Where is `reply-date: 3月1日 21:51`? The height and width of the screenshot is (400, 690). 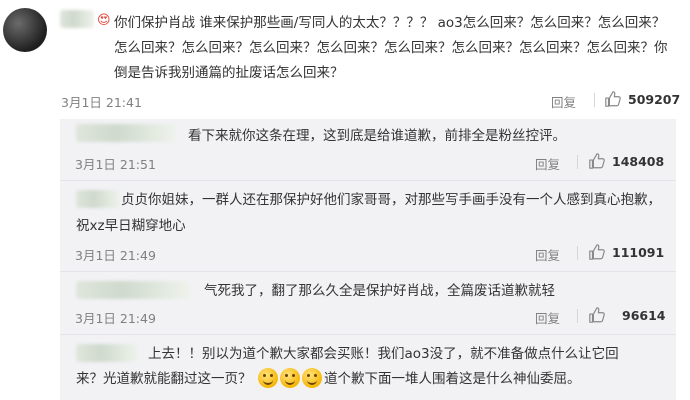
reply-date: 3月1日 21:51 is located at coordinates (115, 164).